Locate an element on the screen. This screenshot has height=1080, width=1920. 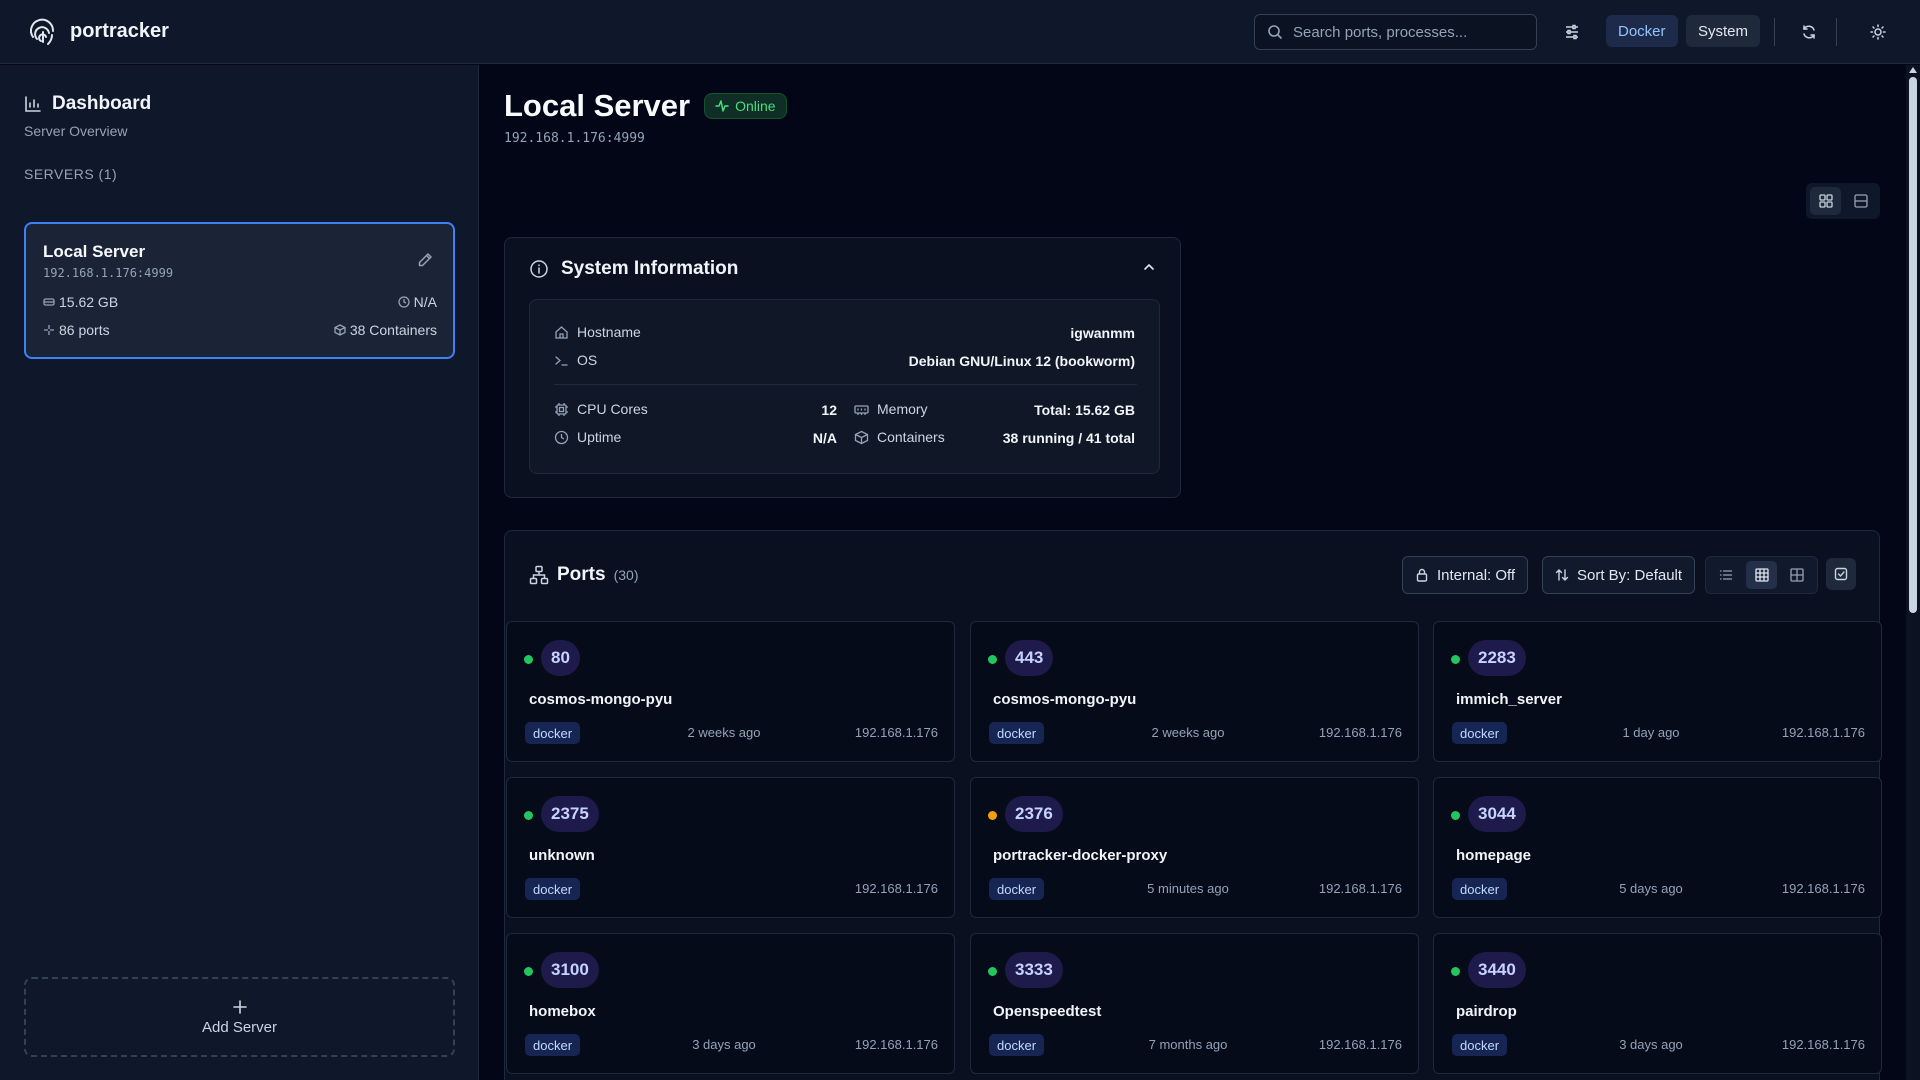
last-seen-time: 2 weeks ago is located at coordinates (1188, 732).